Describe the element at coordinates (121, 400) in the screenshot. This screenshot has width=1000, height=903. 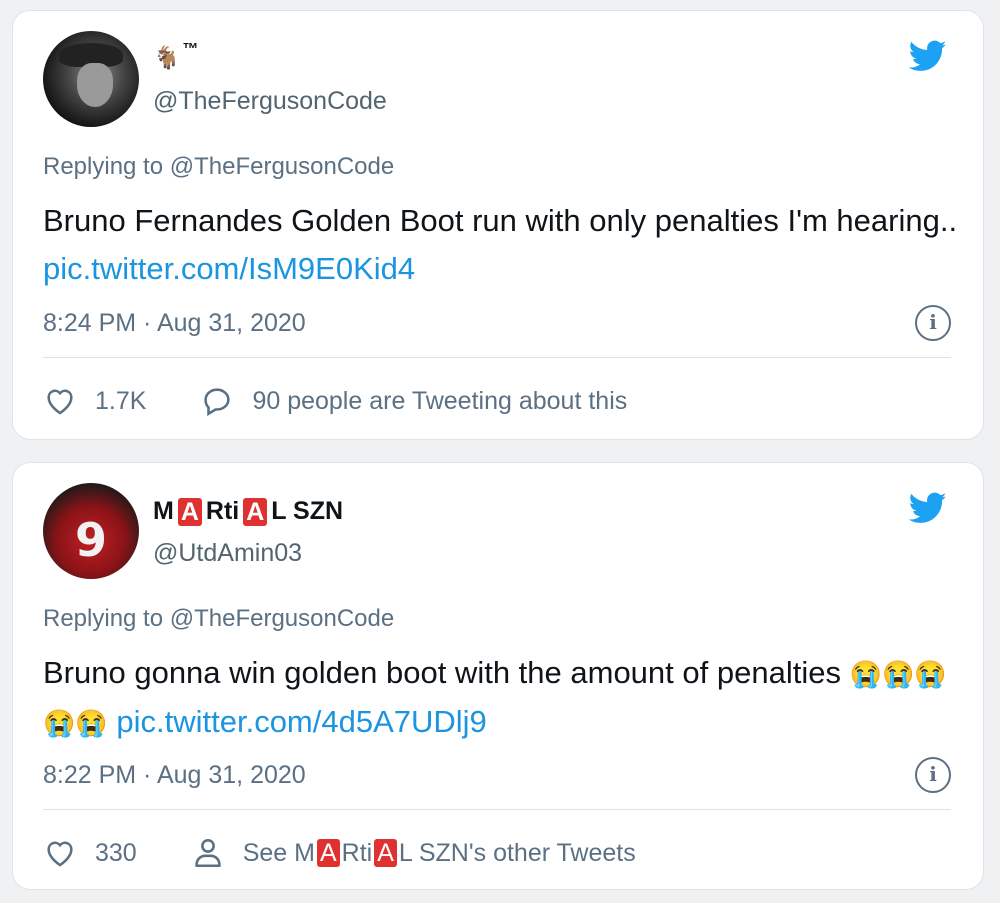
I see `like-count: 1.7K` at that location.